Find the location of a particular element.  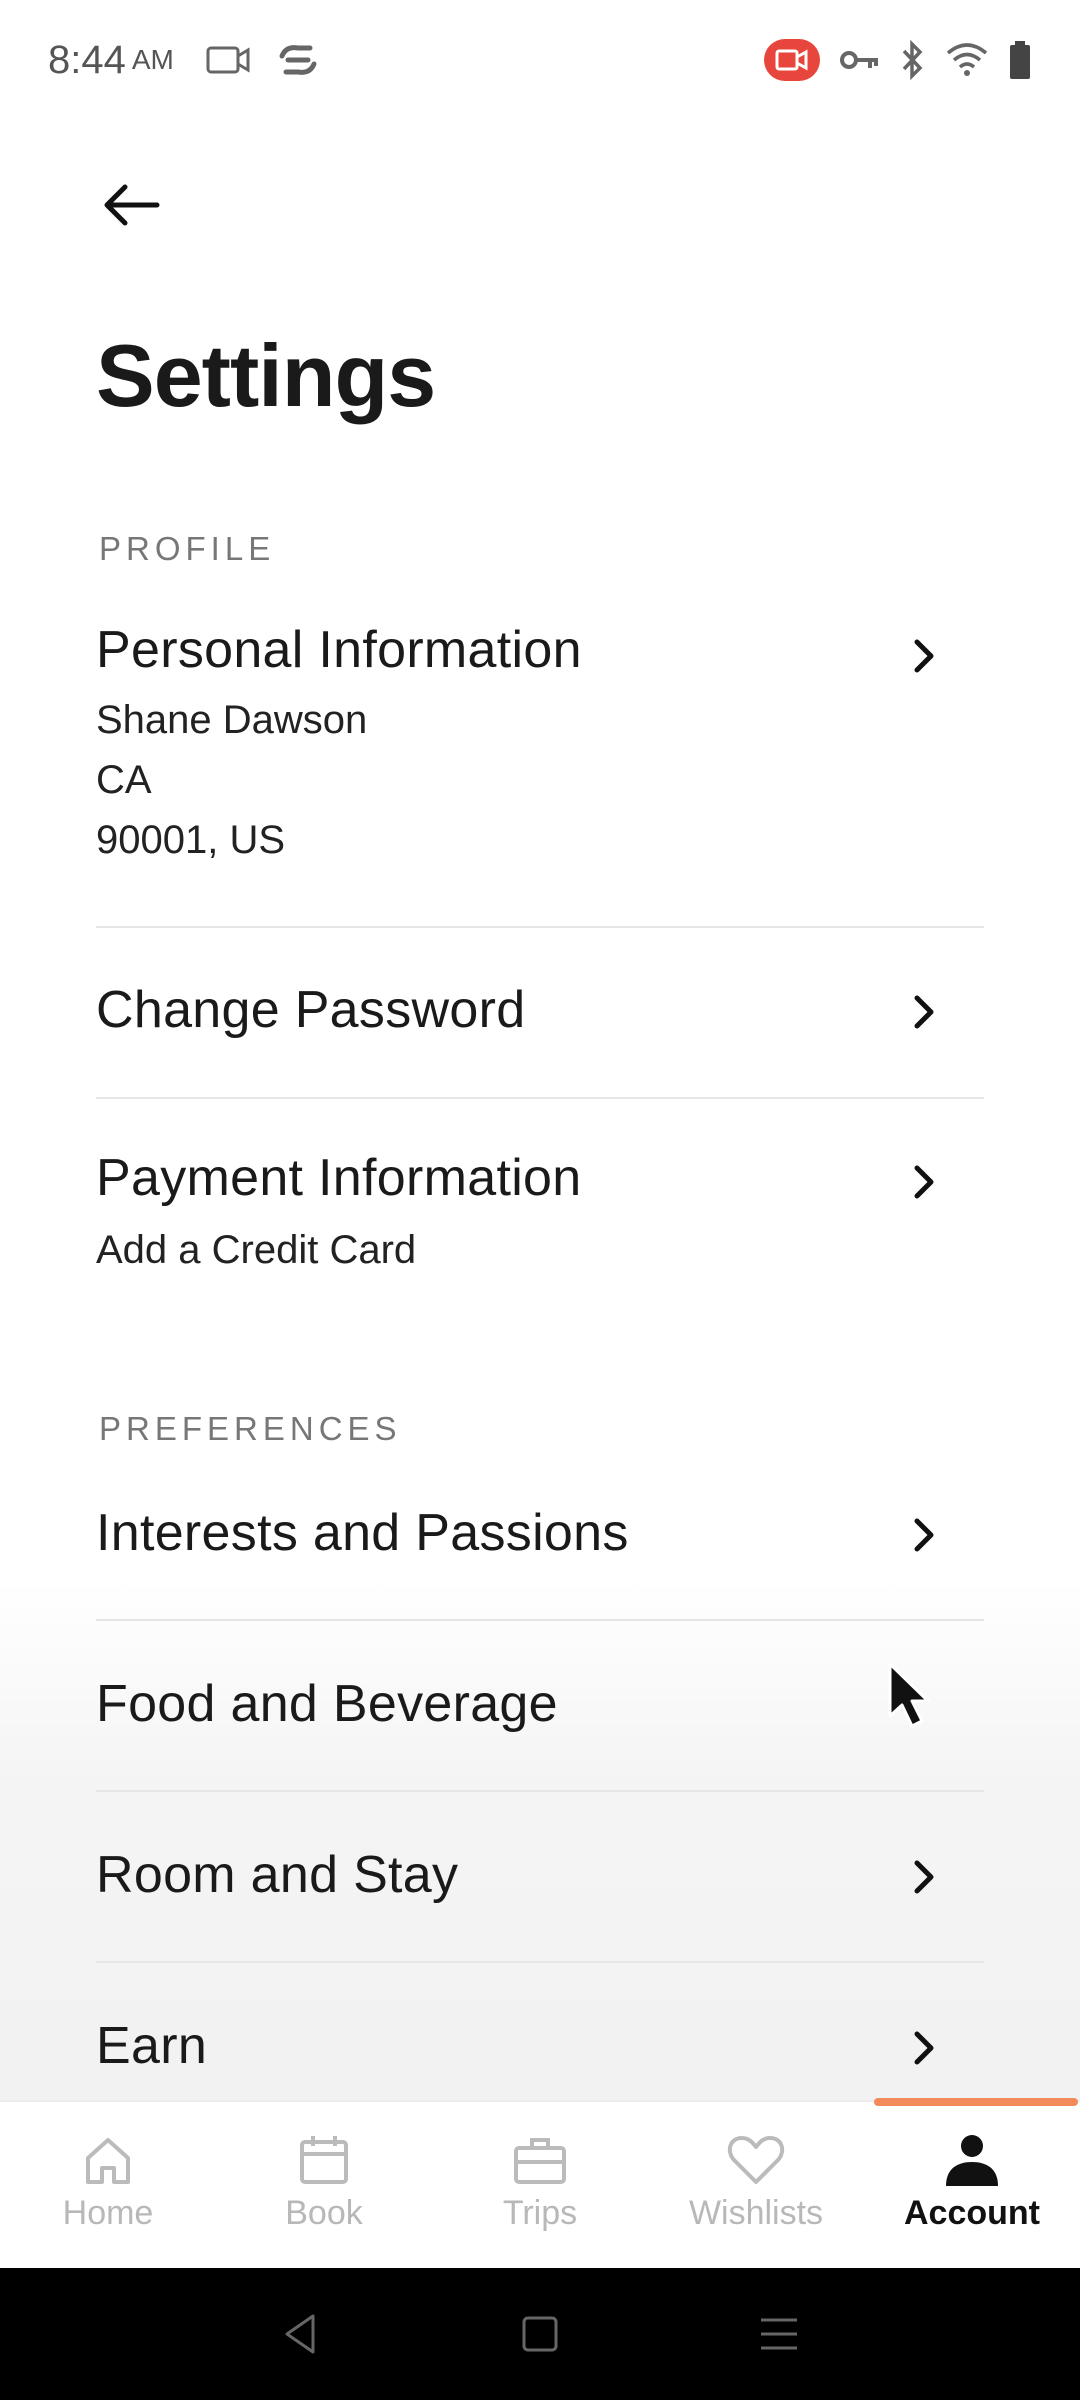

status-time: 8:44 is located at coordinates (87, 59).